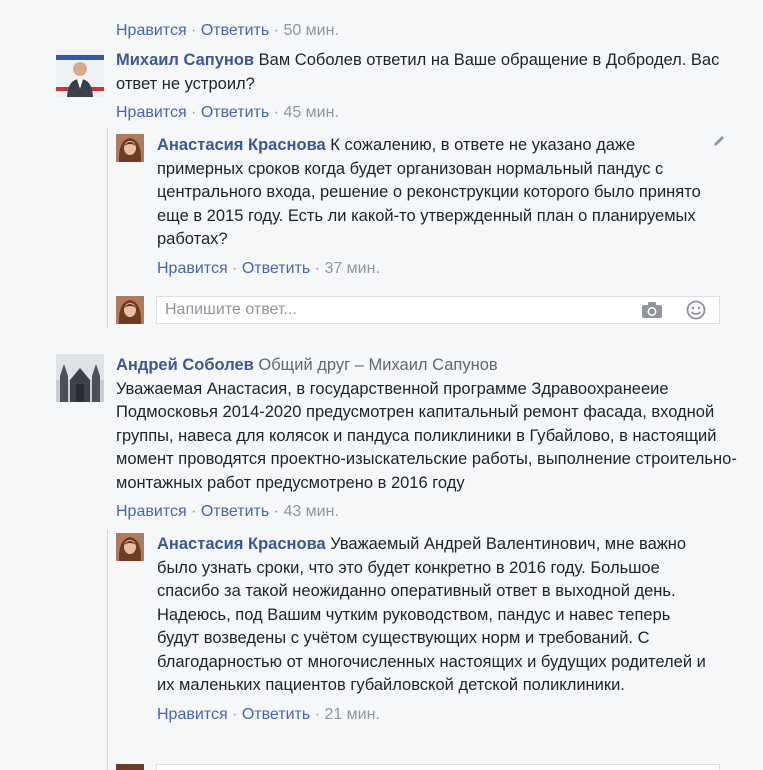 The image size is (763, 770). Describe the element at coordinates (435, 715) in the screenshot. I see `comment-actions: Нравится · Ответить · 21 мин.` at that location.